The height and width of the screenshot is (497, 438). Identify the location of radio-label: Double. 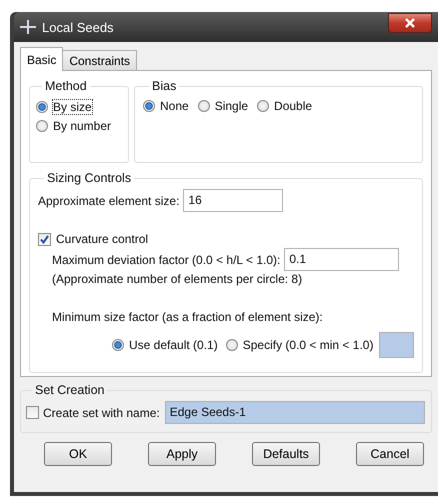
(293, 106).